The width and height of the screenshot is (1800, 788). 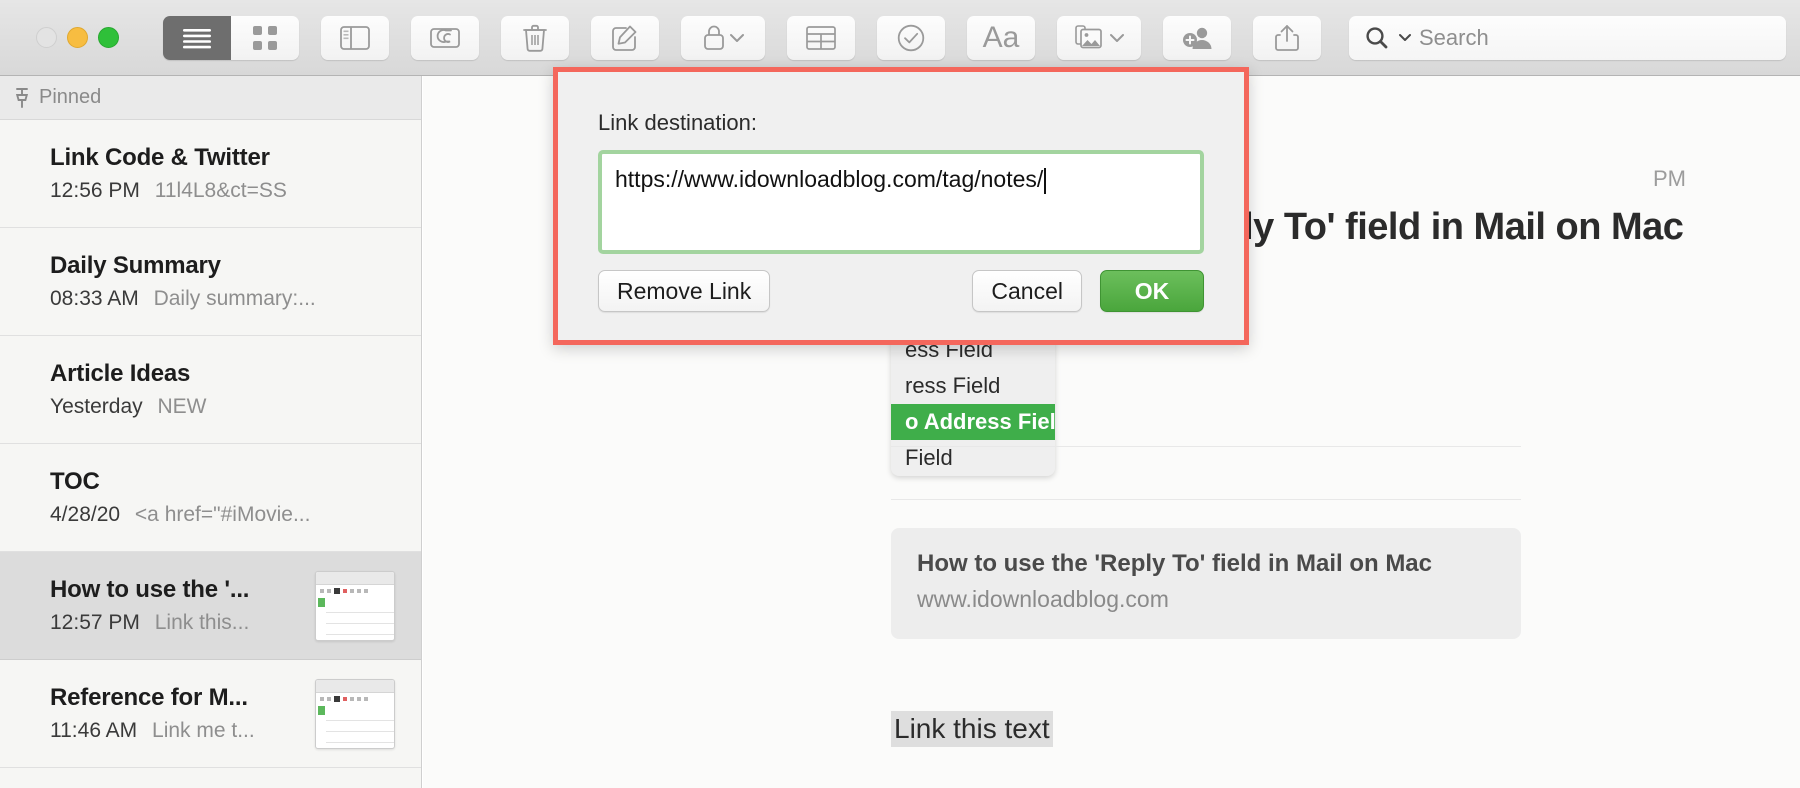 What do you see at coordinates (1045, 181) in the screenshot?
I see `text-caret` at bounding box center [1045, 181].